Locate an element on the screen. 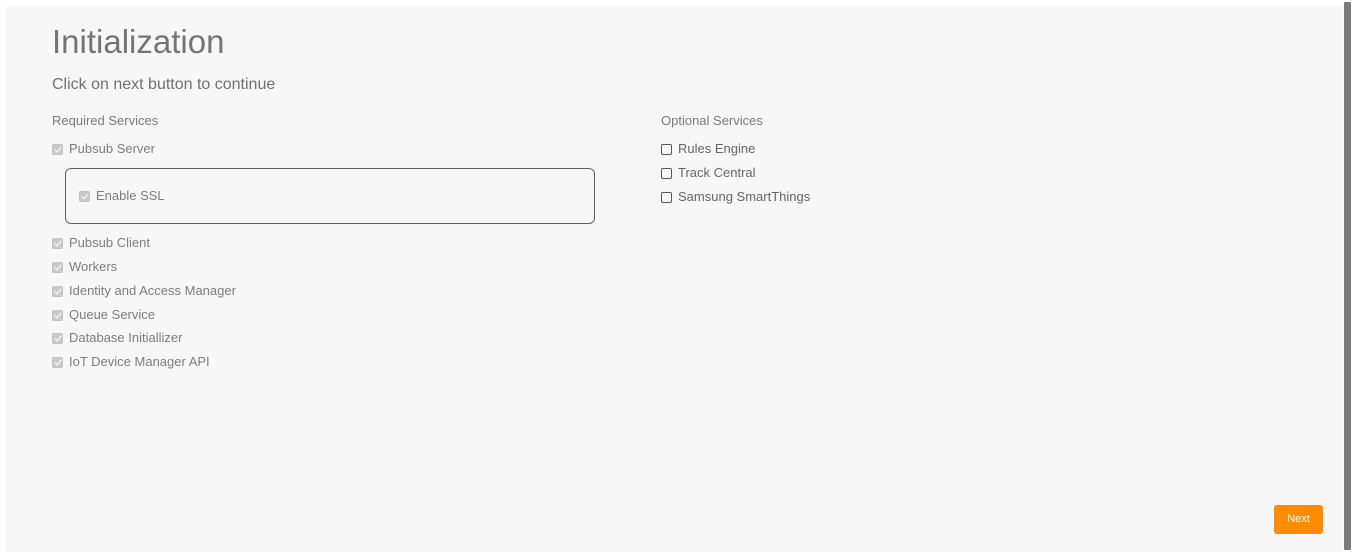  enable-ssl-label: Enable SSL is located at coordinates (130, 195).